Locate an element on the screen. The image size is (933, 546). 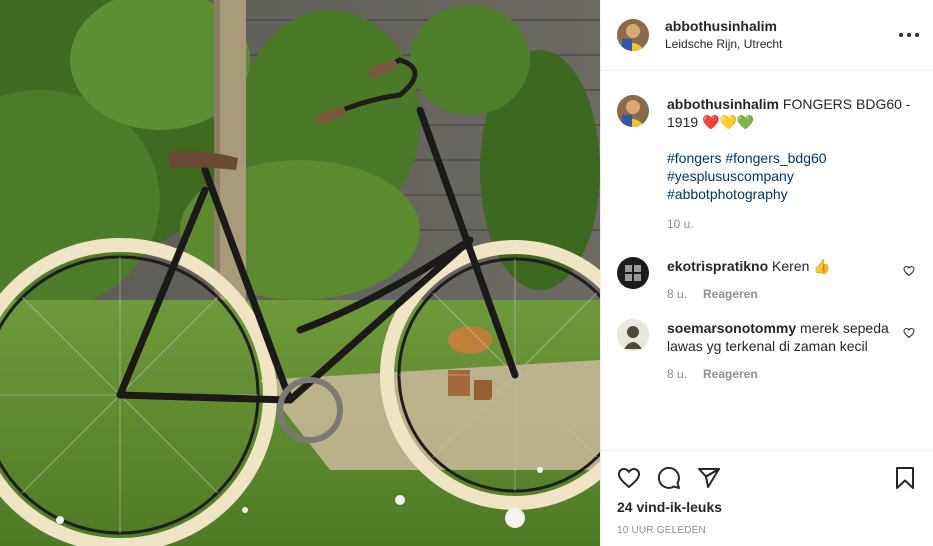
action-icons is located at coordinates (767, 473).